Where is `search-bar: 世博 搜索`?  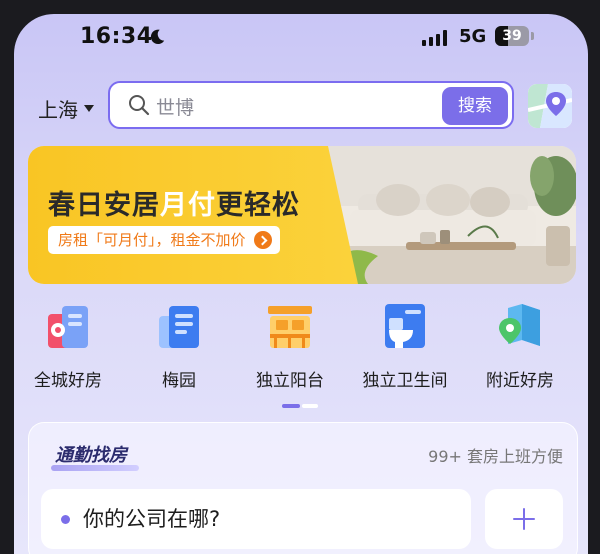 search-bar: 世博 搜索 is located at coordinates (311, 105).